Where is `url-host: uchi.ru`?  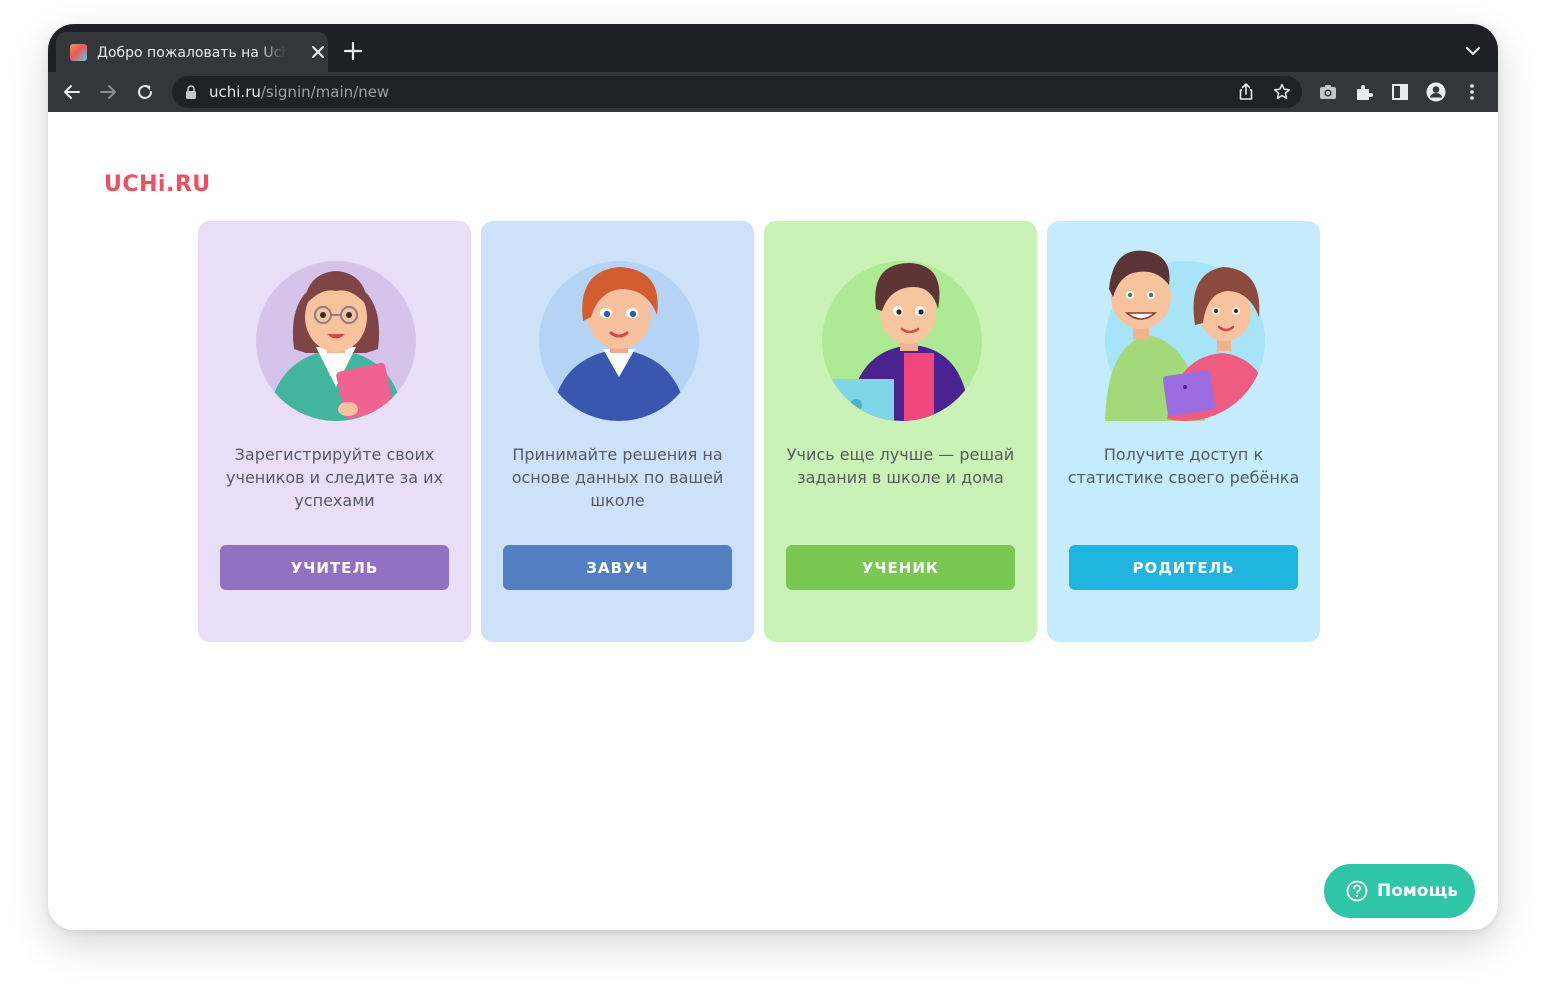
url-host: uchi.ru is located at coordinates (235, 92).